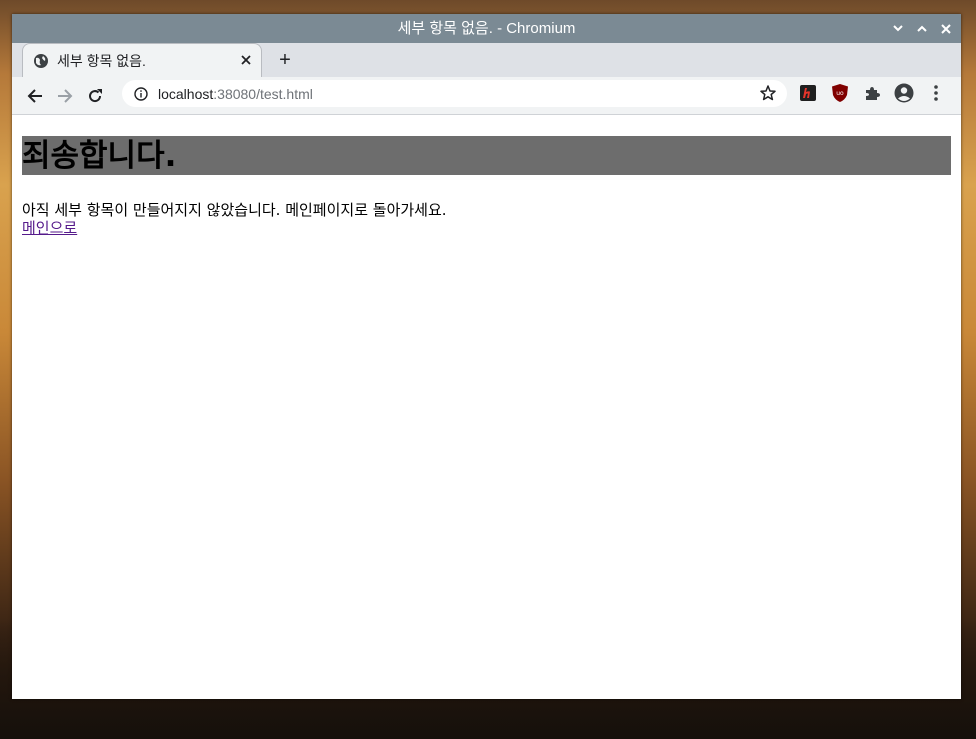  I want to click on main-page-link: 메인으로, so click(49, 227).